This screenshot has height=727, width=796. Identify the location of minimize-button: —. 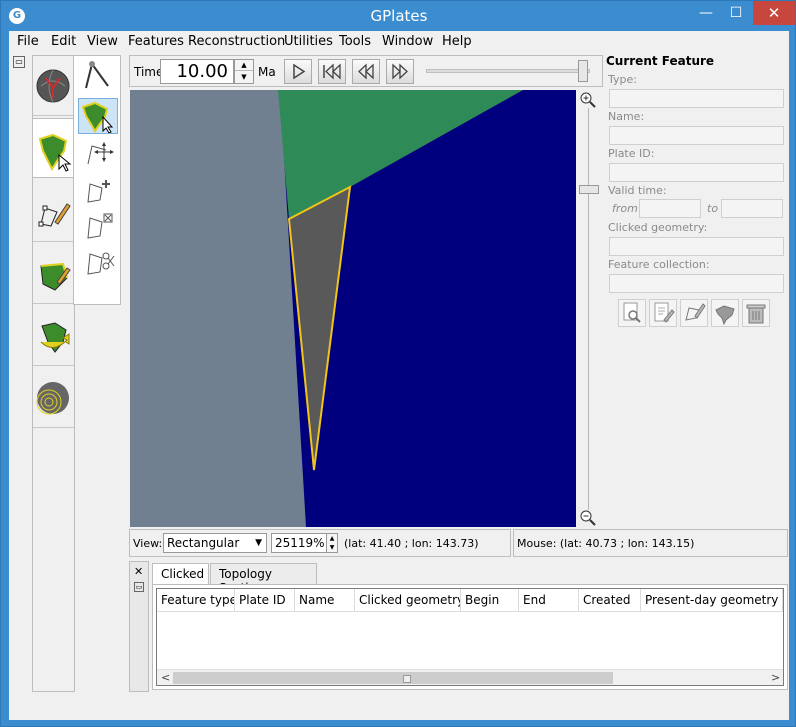
(706, 13).